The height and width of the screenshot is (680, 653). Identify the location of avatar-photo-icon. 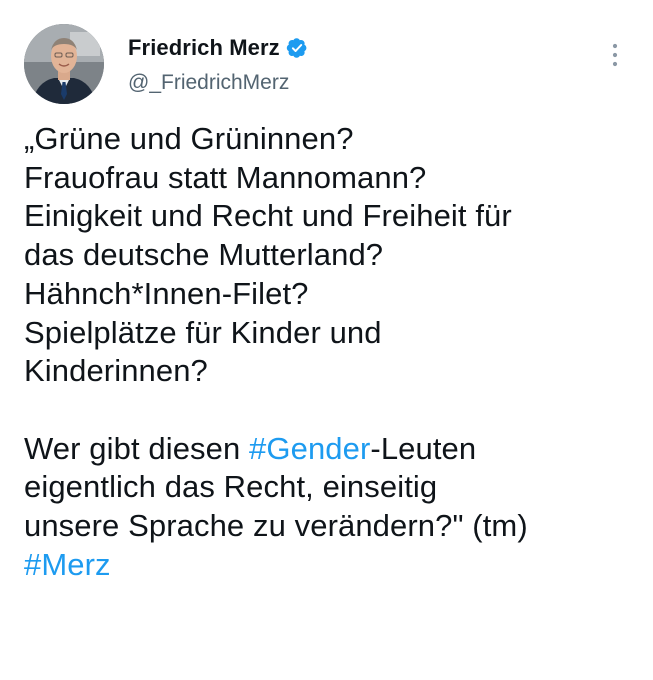
(64, 64).